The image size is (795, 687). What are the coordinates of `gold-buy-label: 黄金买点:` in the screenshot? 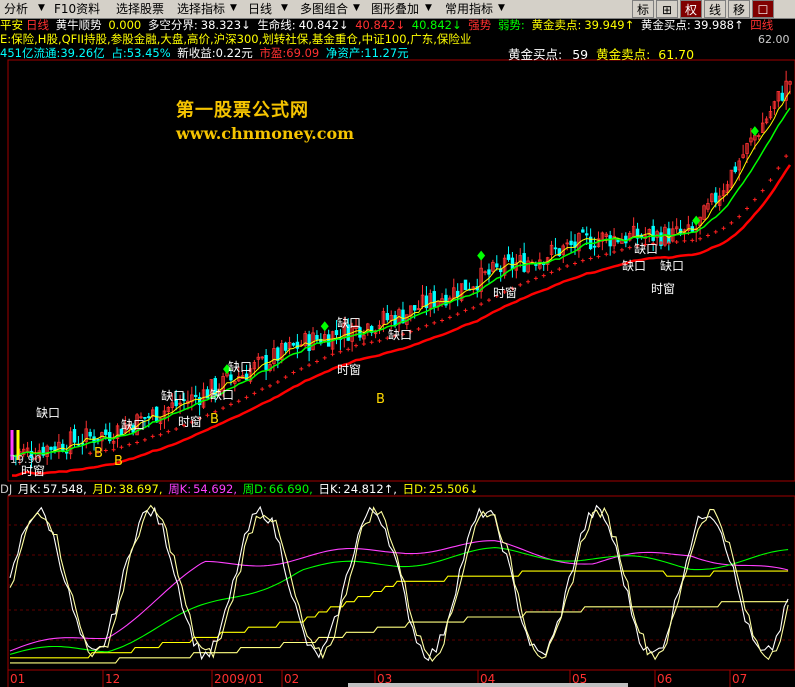 It's located at (535, 54).